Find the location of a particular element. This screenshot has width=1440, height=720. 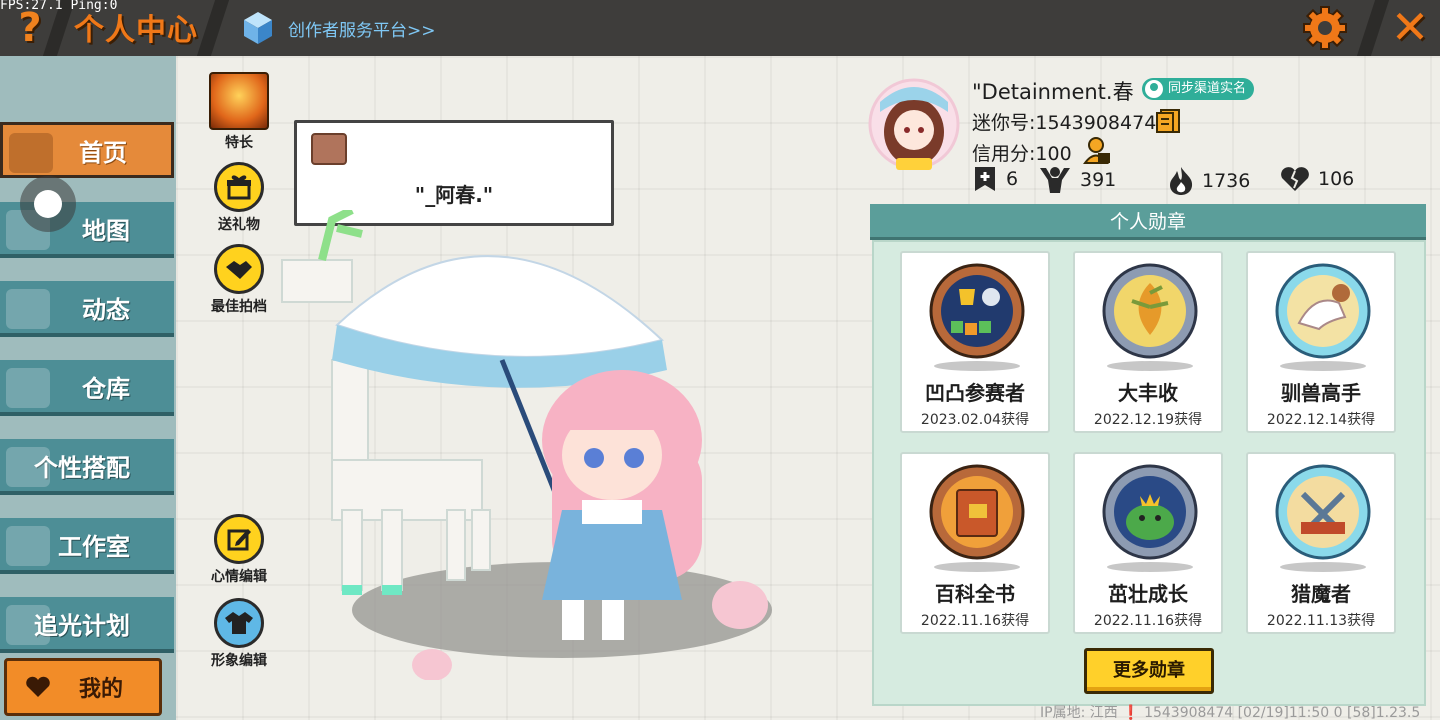

chase-light-icon is located at coordinates (28, 625).